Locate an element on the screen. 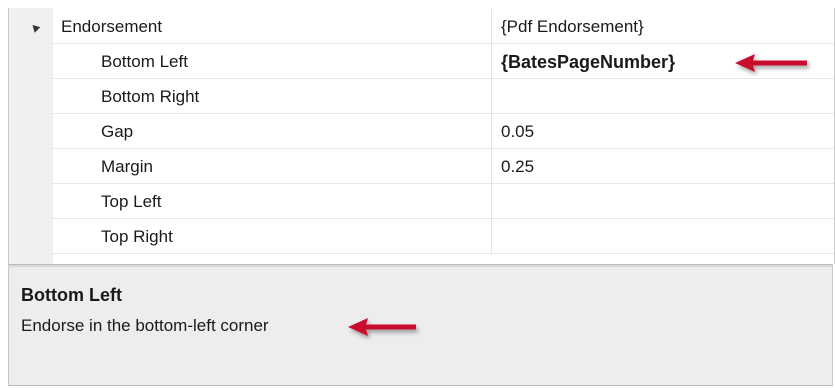 This screenshot has height=390, width=835. property-label: Gap is located at coordinates (117, 131).